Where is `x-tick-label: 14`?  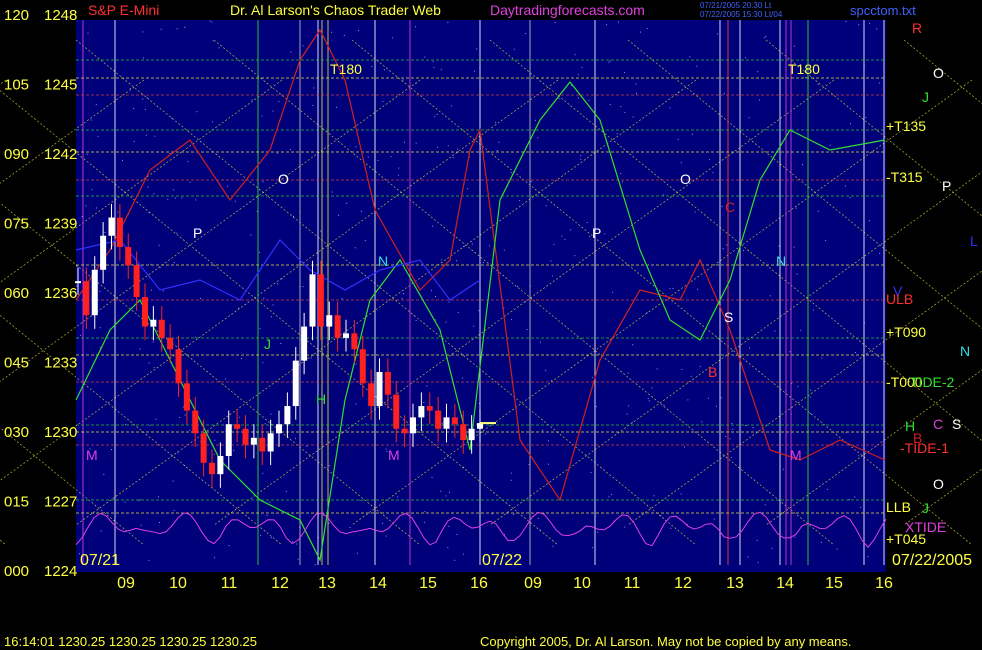
x-tick-label: 14 is located at coordinates (378, 583).